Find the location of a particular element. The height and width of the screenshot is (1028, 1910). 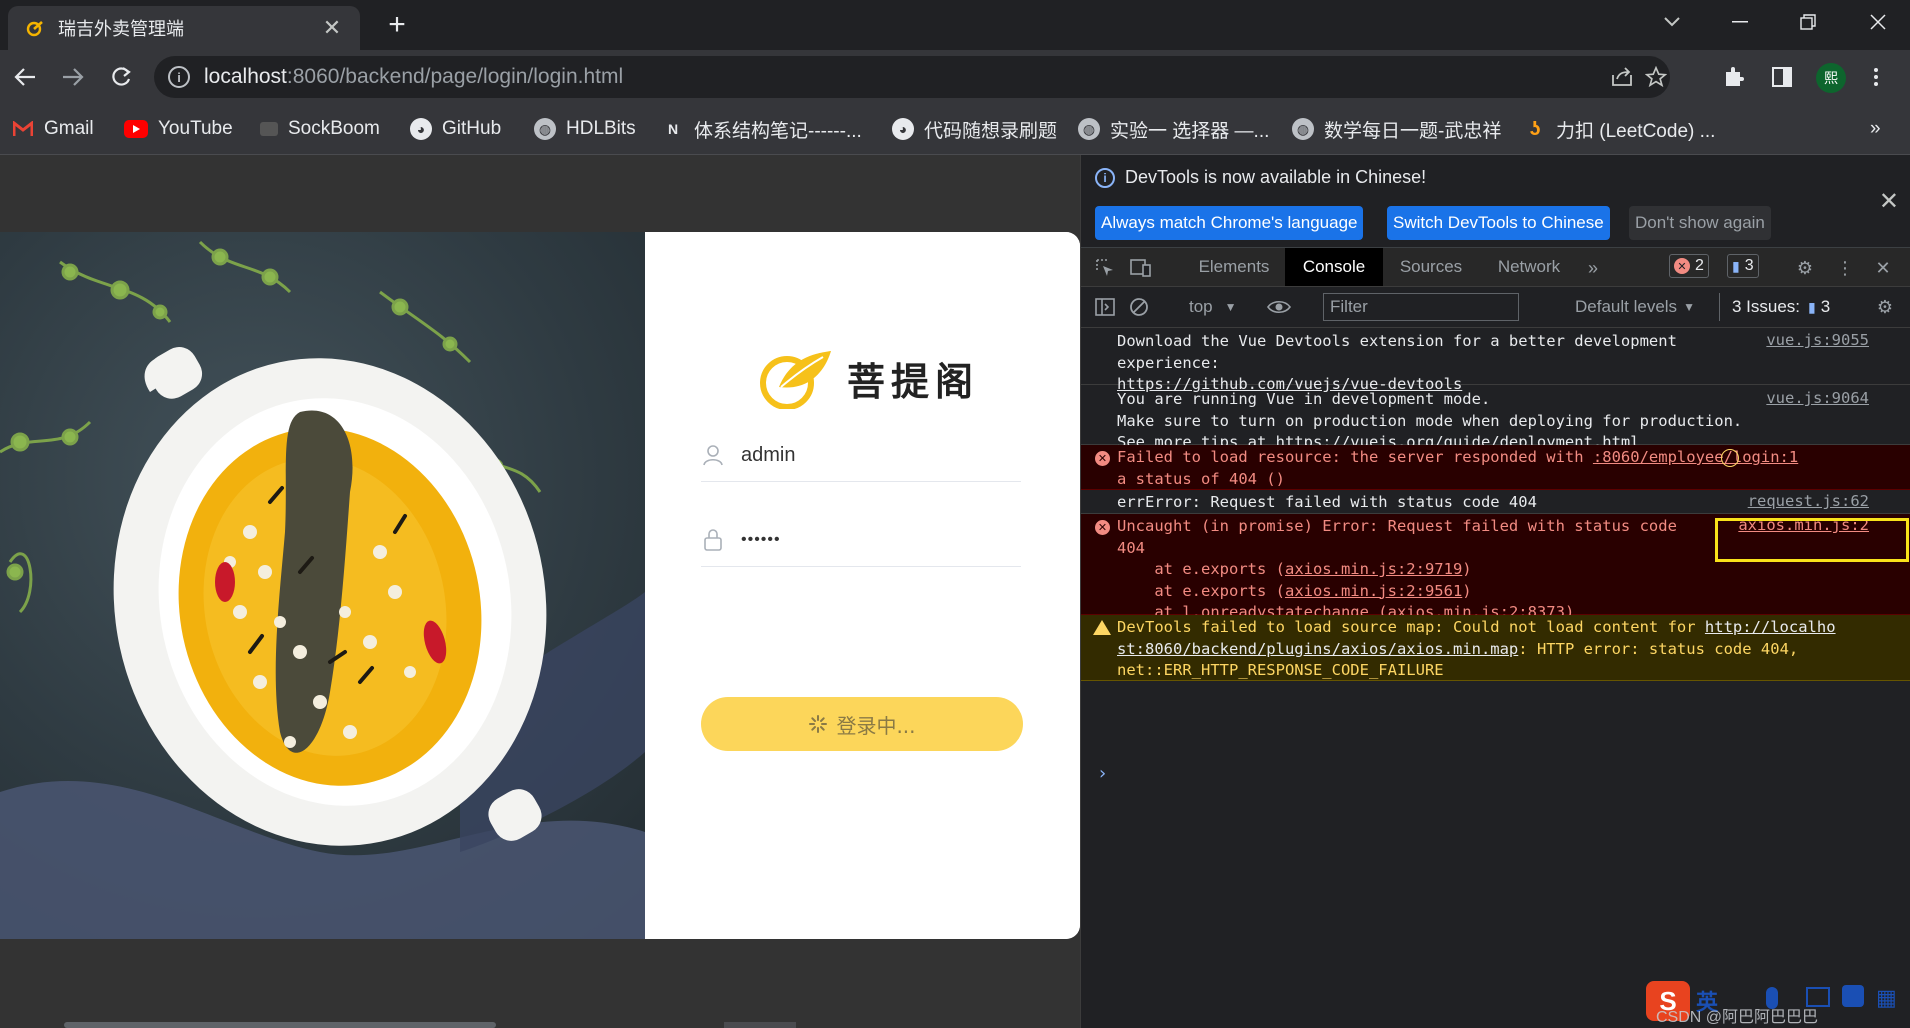

csdn-watermark: CSDN @阿巴阿巴巴巴 is located at coordinates (1737, 1017).